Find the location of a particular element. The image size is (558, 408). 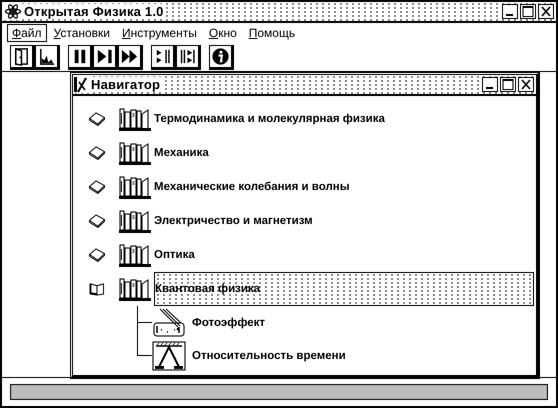

window-title: Открытая Физика 1.0 is located at coordinates (94, 11).